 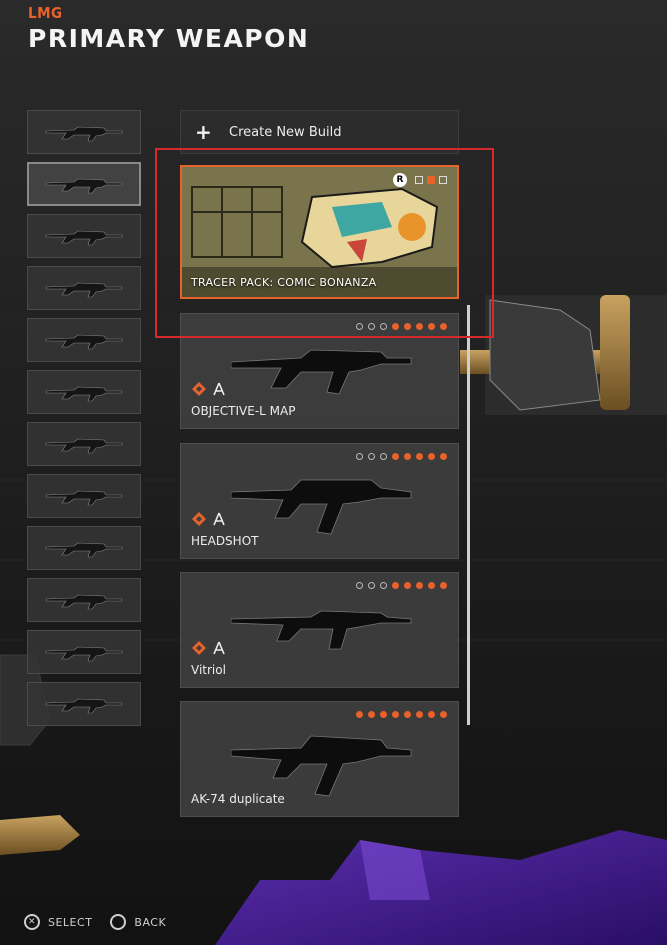 I want to click on create-new-build-button: + Create New Build, so click(x=319, y=132).